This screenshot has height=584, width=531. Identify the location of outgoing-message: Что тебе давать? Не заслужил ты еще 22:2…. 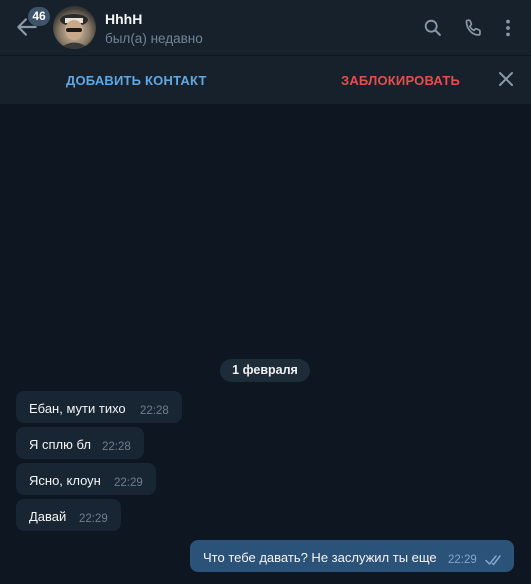
(352, 556).